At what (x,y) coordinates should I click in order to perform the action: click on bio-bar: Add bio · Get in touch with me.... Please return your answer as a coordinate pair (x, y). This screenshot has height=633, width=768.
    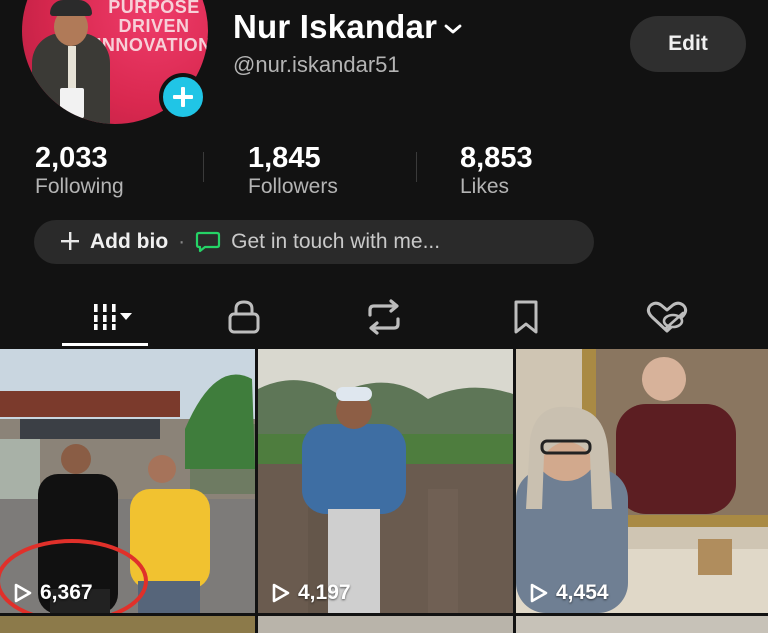
    Looking at the image, I should click on (314, 242).